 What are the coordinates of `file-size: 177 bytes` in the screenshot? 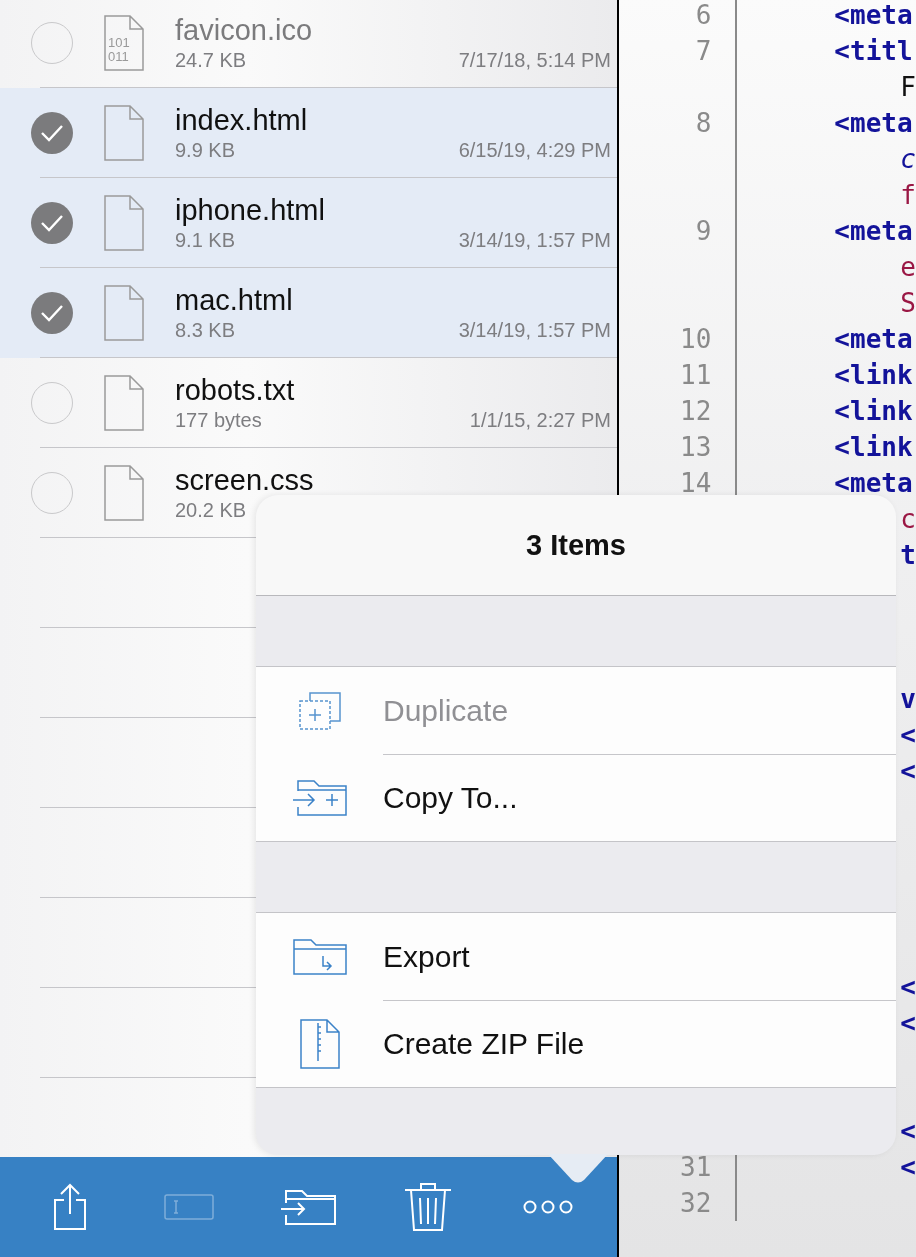 It's located at (218, 420).